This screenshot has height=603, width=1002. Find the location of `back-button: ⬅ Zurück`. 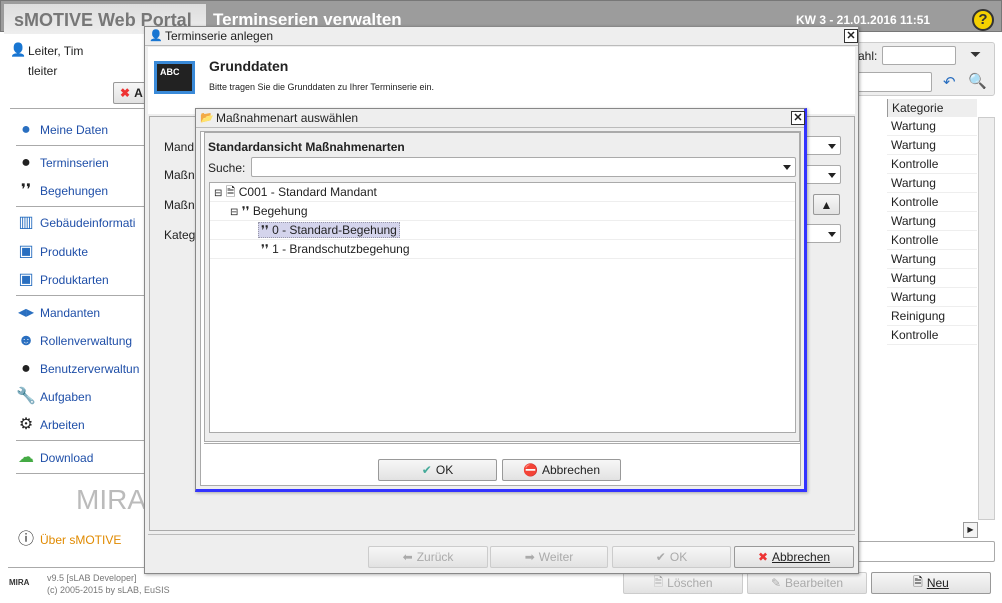

back-button: ⬅ Zurück is located at coordinates (428, 557).